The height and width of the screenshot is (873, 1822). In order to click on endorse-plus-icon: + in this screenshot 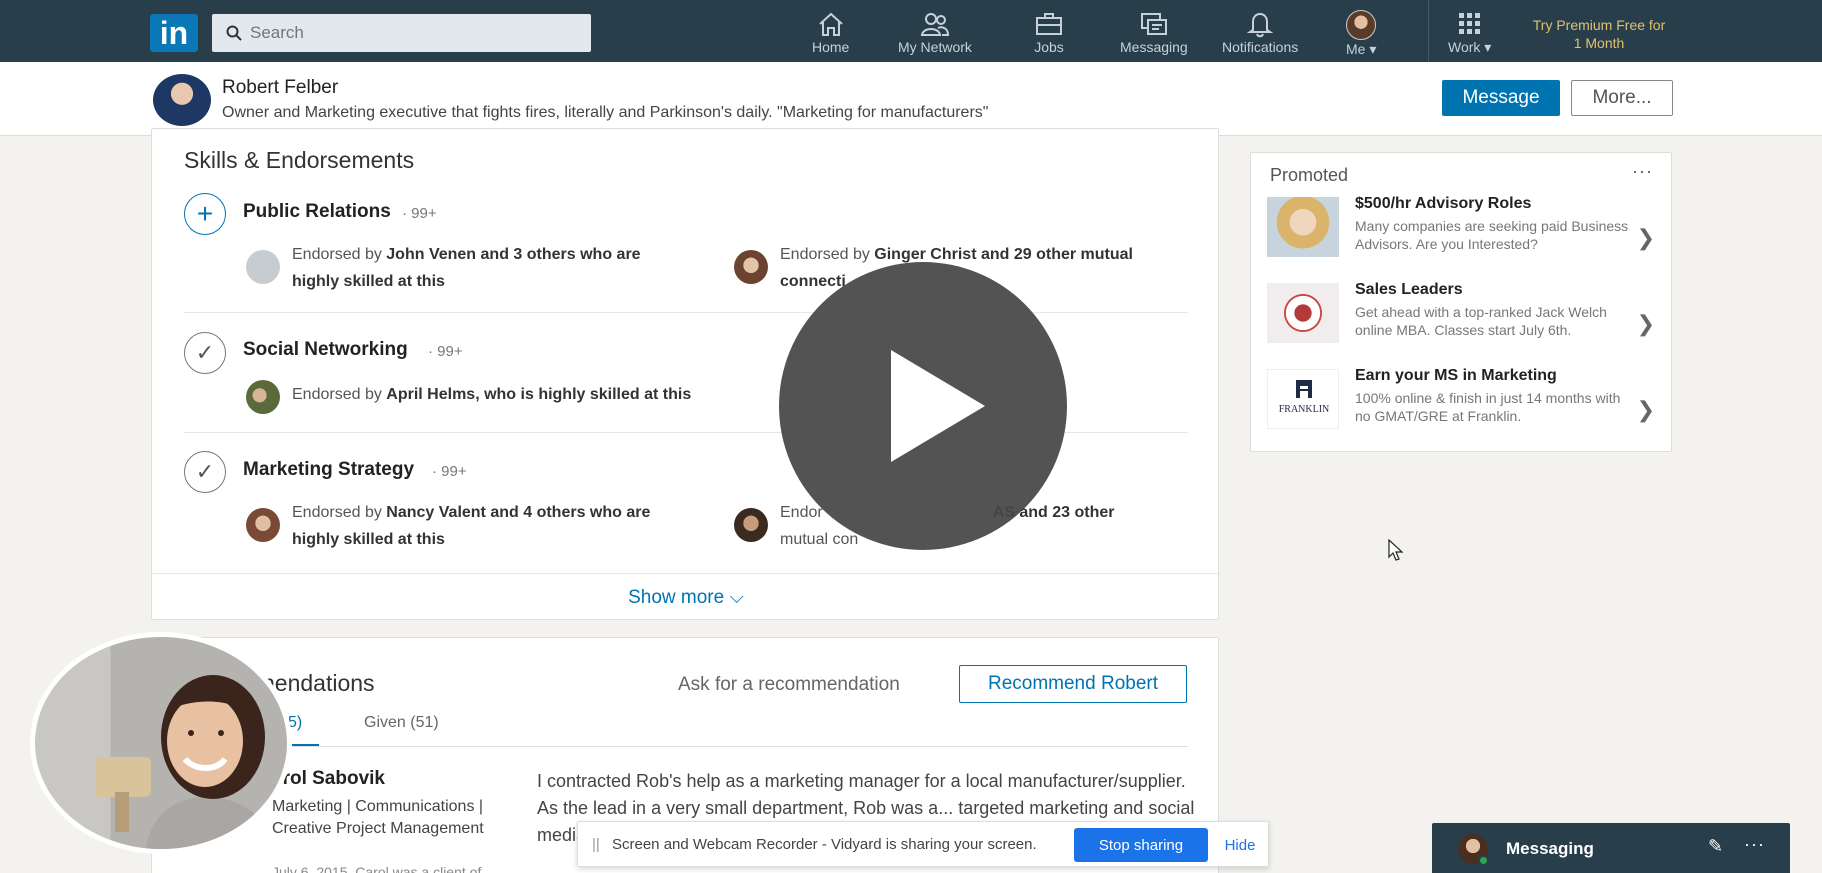, I will do `click(205, 214)`.